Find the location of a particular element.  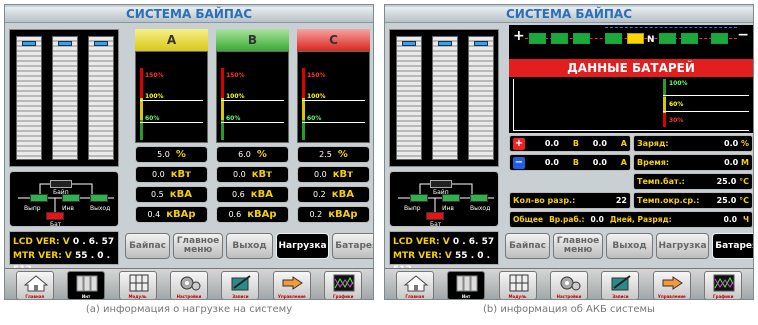

battery-temp-row: Темп.бат.: 25.0 °C is located at coordinates (693, 181).